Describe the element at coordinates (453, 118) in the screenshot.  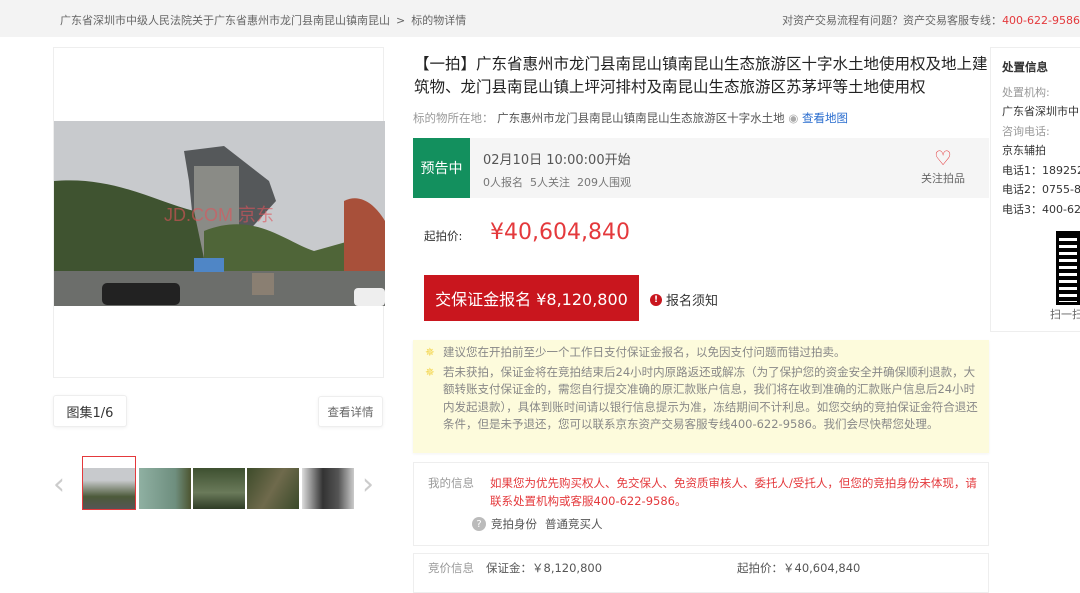
I see `location-label: 标的物所在地：` at that location.